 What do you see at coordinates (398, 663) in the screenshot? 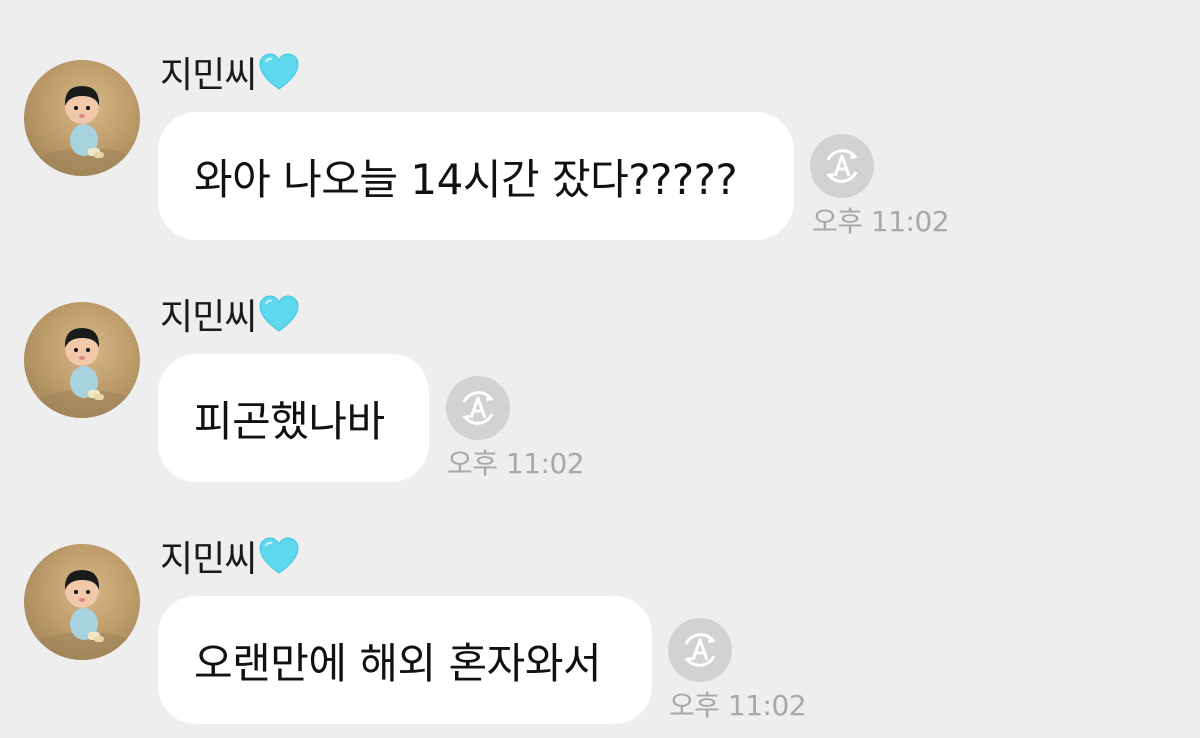
I see `message-text: 오랜만에 해외 혼자와서` at bounding box center [398, 663].